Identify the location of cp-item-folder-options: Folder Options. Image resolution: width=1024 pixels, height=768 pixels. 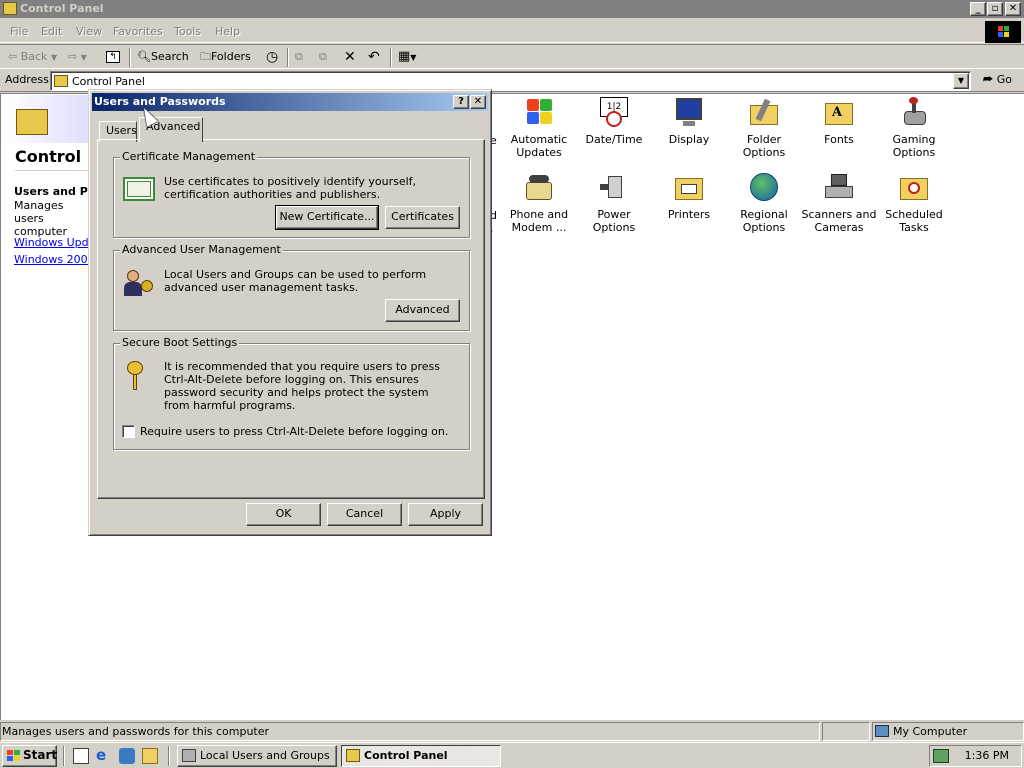
(764, 128).